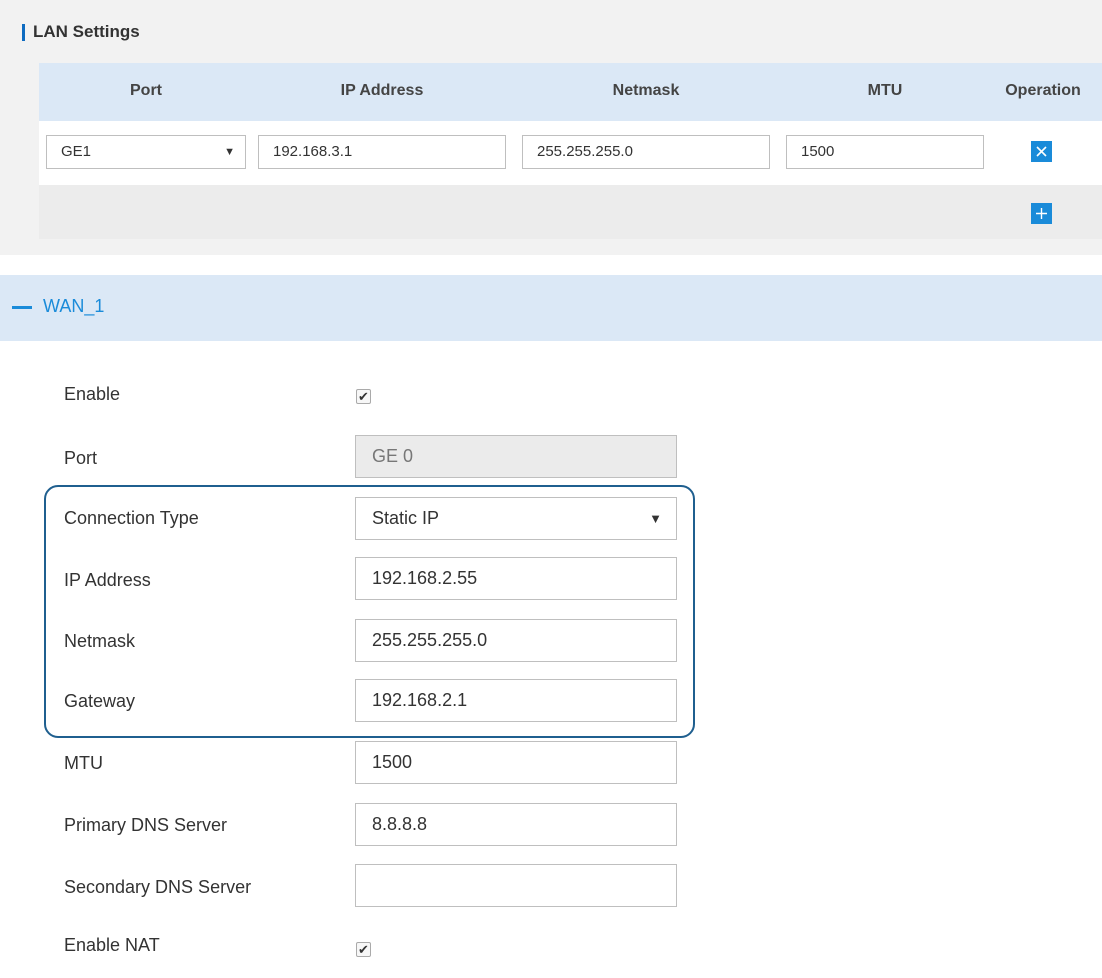 The height and width of the screenshot is (978, 1102). I want to click on enable-nat-checkbox: ✔, so click(363, 949).